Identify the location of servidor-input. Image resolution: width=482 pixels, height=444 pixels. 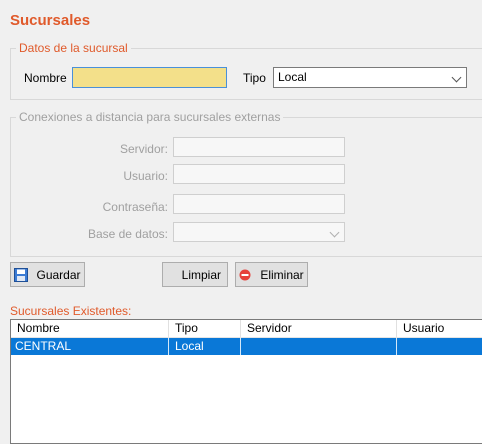
(259, 147).